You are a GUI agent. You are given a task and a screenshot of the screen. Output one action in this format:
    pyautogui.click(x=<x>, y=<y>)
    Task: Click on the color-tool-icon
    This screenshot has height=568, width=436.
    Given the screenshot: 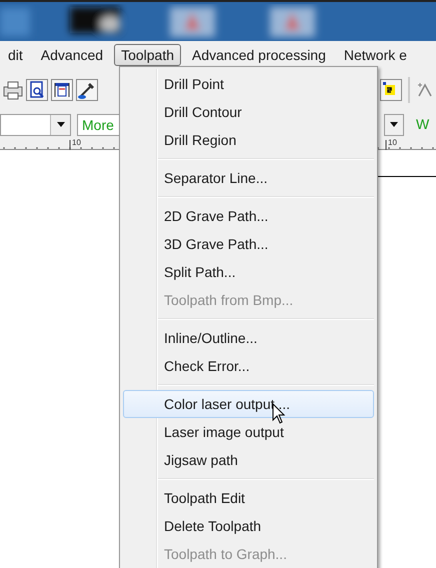 What is the action you would take?
    pyautogui.click(x=391, y=89)
    